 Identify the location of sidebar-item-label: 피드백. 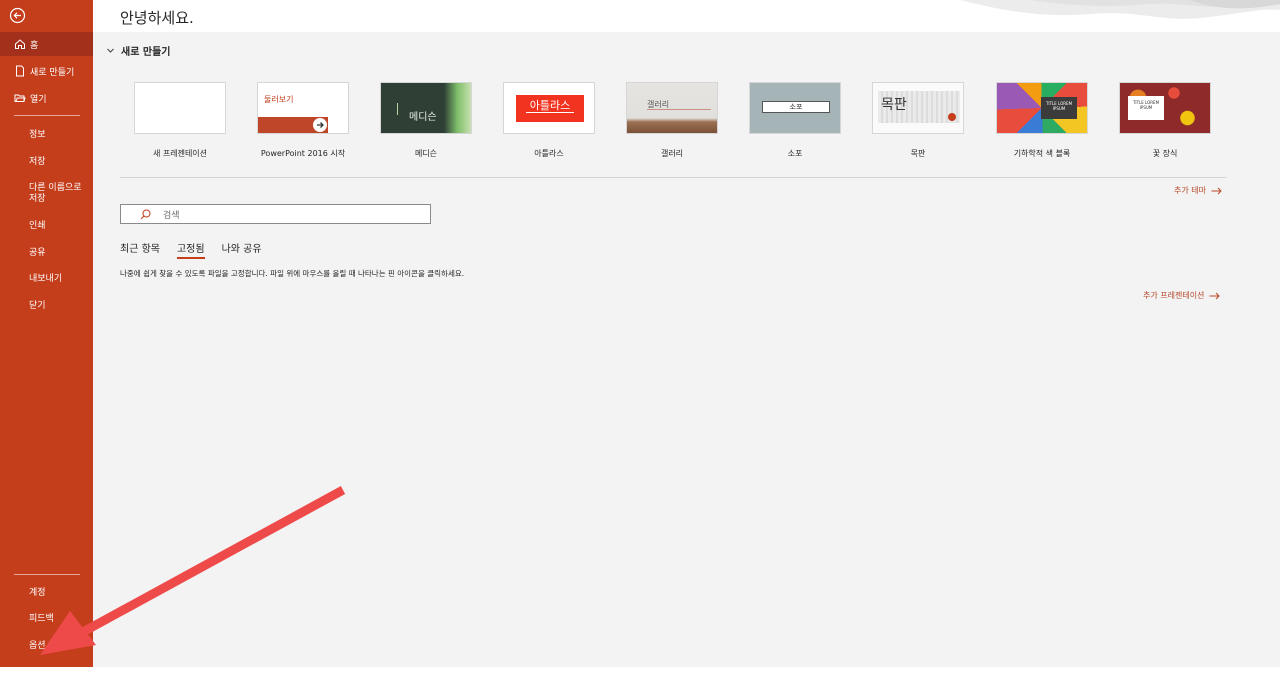
(41, 618).